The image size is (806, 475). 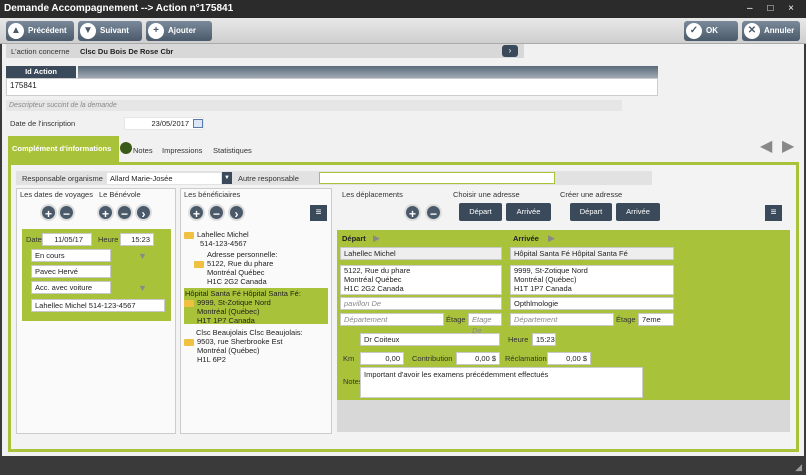 What do you see at coordinates (486, 194) in the screenshot?
I see `choisir-adresse-label: Choisir une adresse` at bounding box center [486, 194].